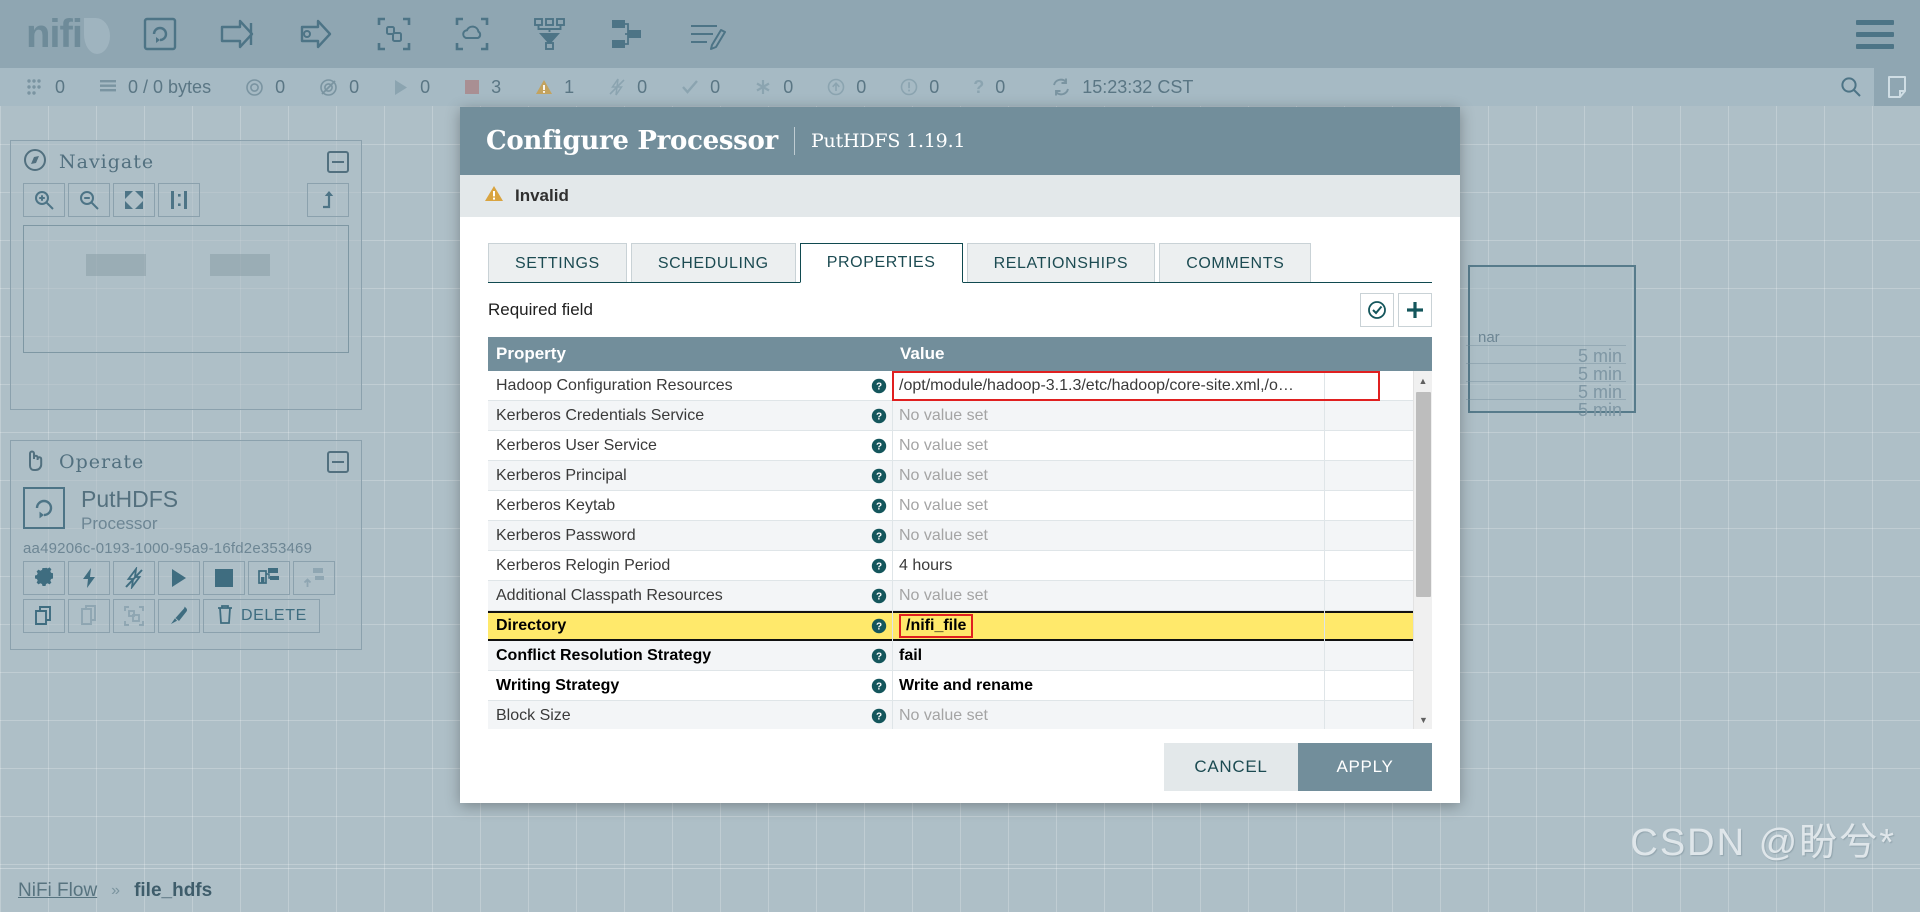  Describe the element at coordinates (690, 716) in the screenshot. I see `property-name-cell: Block Size ?` at that location.